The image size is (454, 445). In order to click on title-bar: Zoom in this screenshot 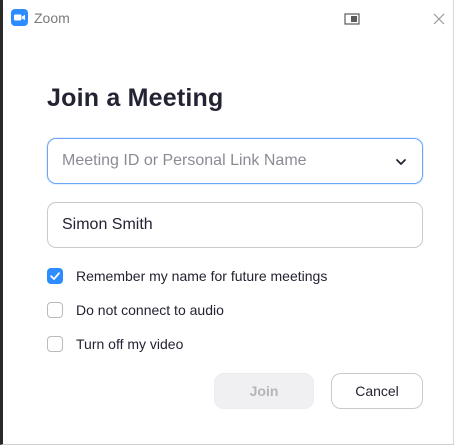, I will do `click(228, 19)`.